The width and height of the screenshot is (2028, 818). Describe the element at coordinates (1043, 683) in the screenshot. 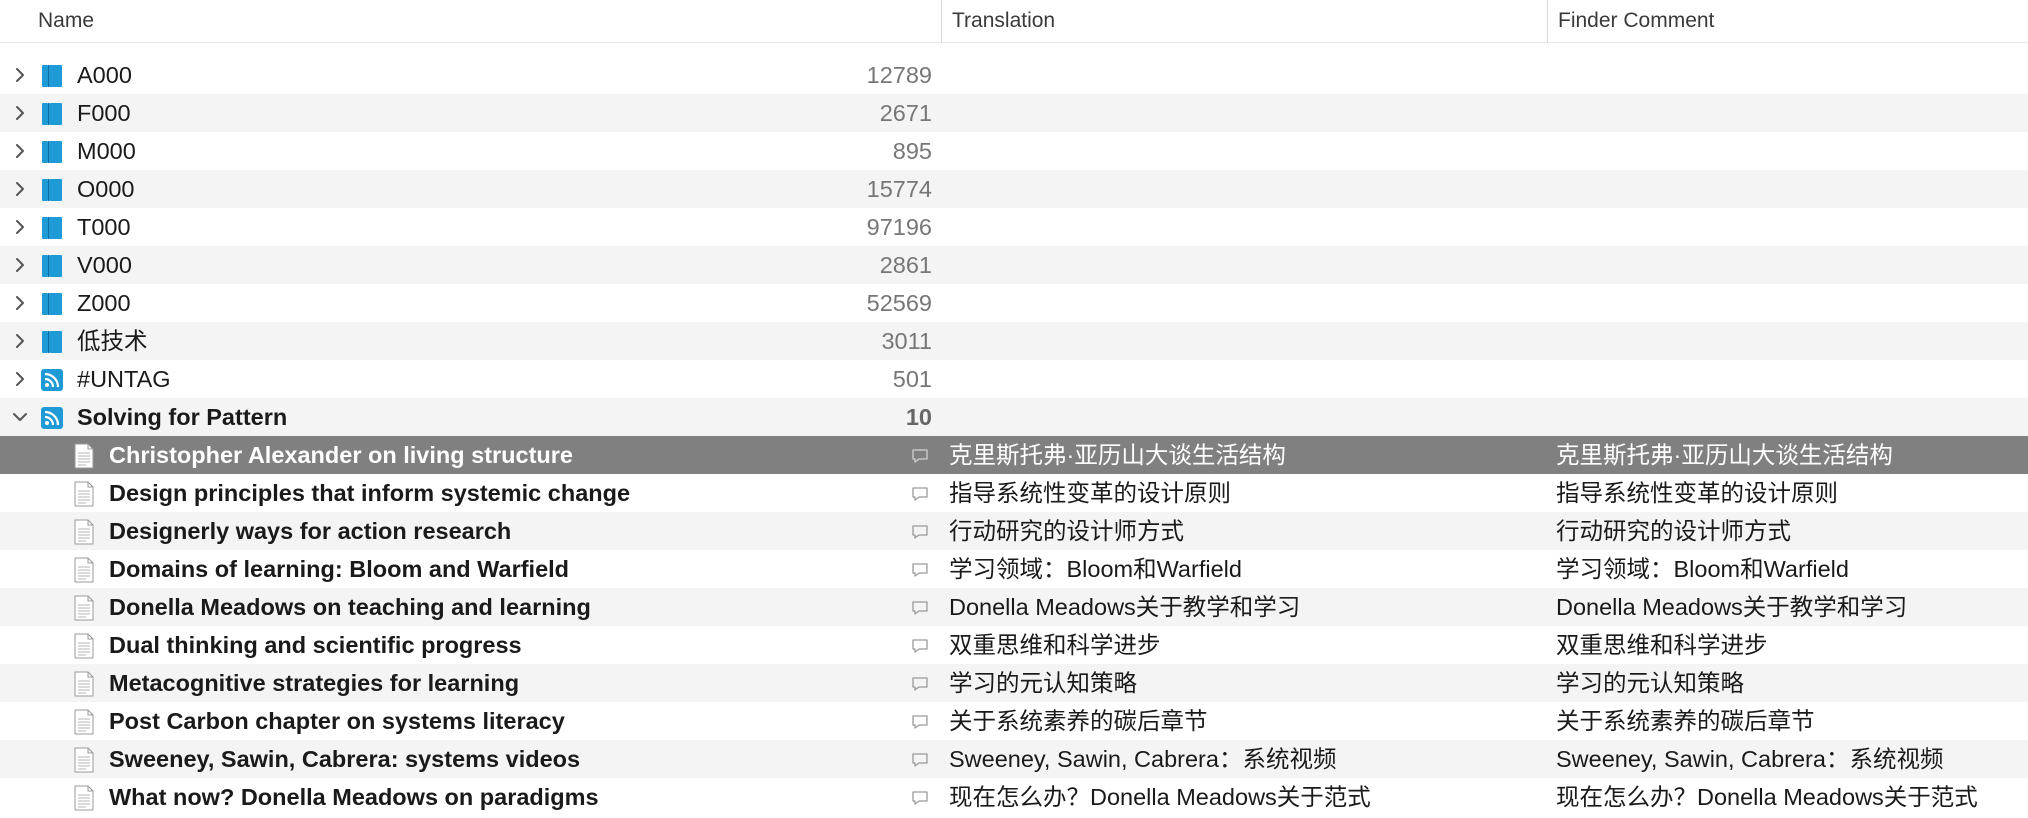

I see `translation-cell: 学习的元认知策略` at that location.